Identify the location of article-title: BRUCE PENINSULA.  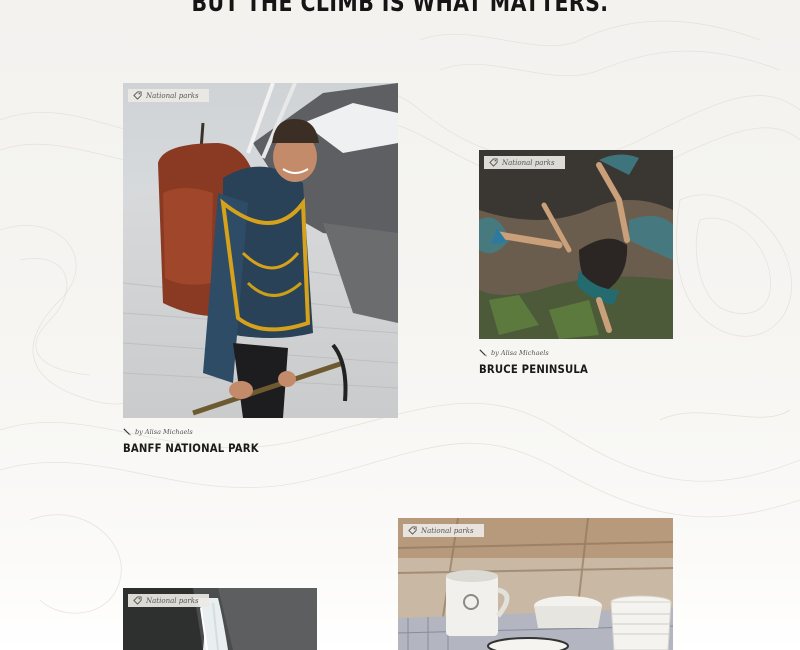
(533, 369).